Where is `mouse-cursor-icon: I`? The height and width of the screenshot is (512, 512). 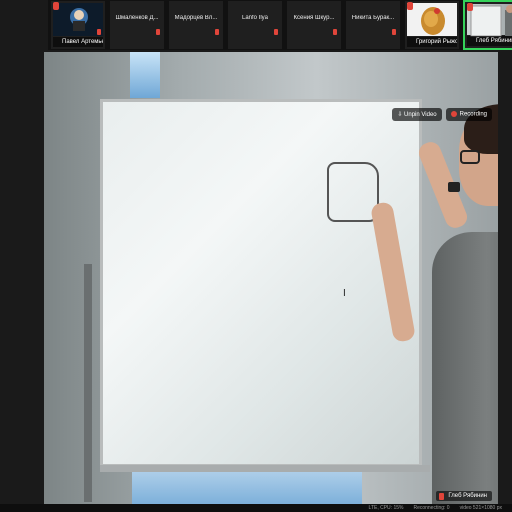 mouse-cursor-icon: I is located at coordinates (344, 293).